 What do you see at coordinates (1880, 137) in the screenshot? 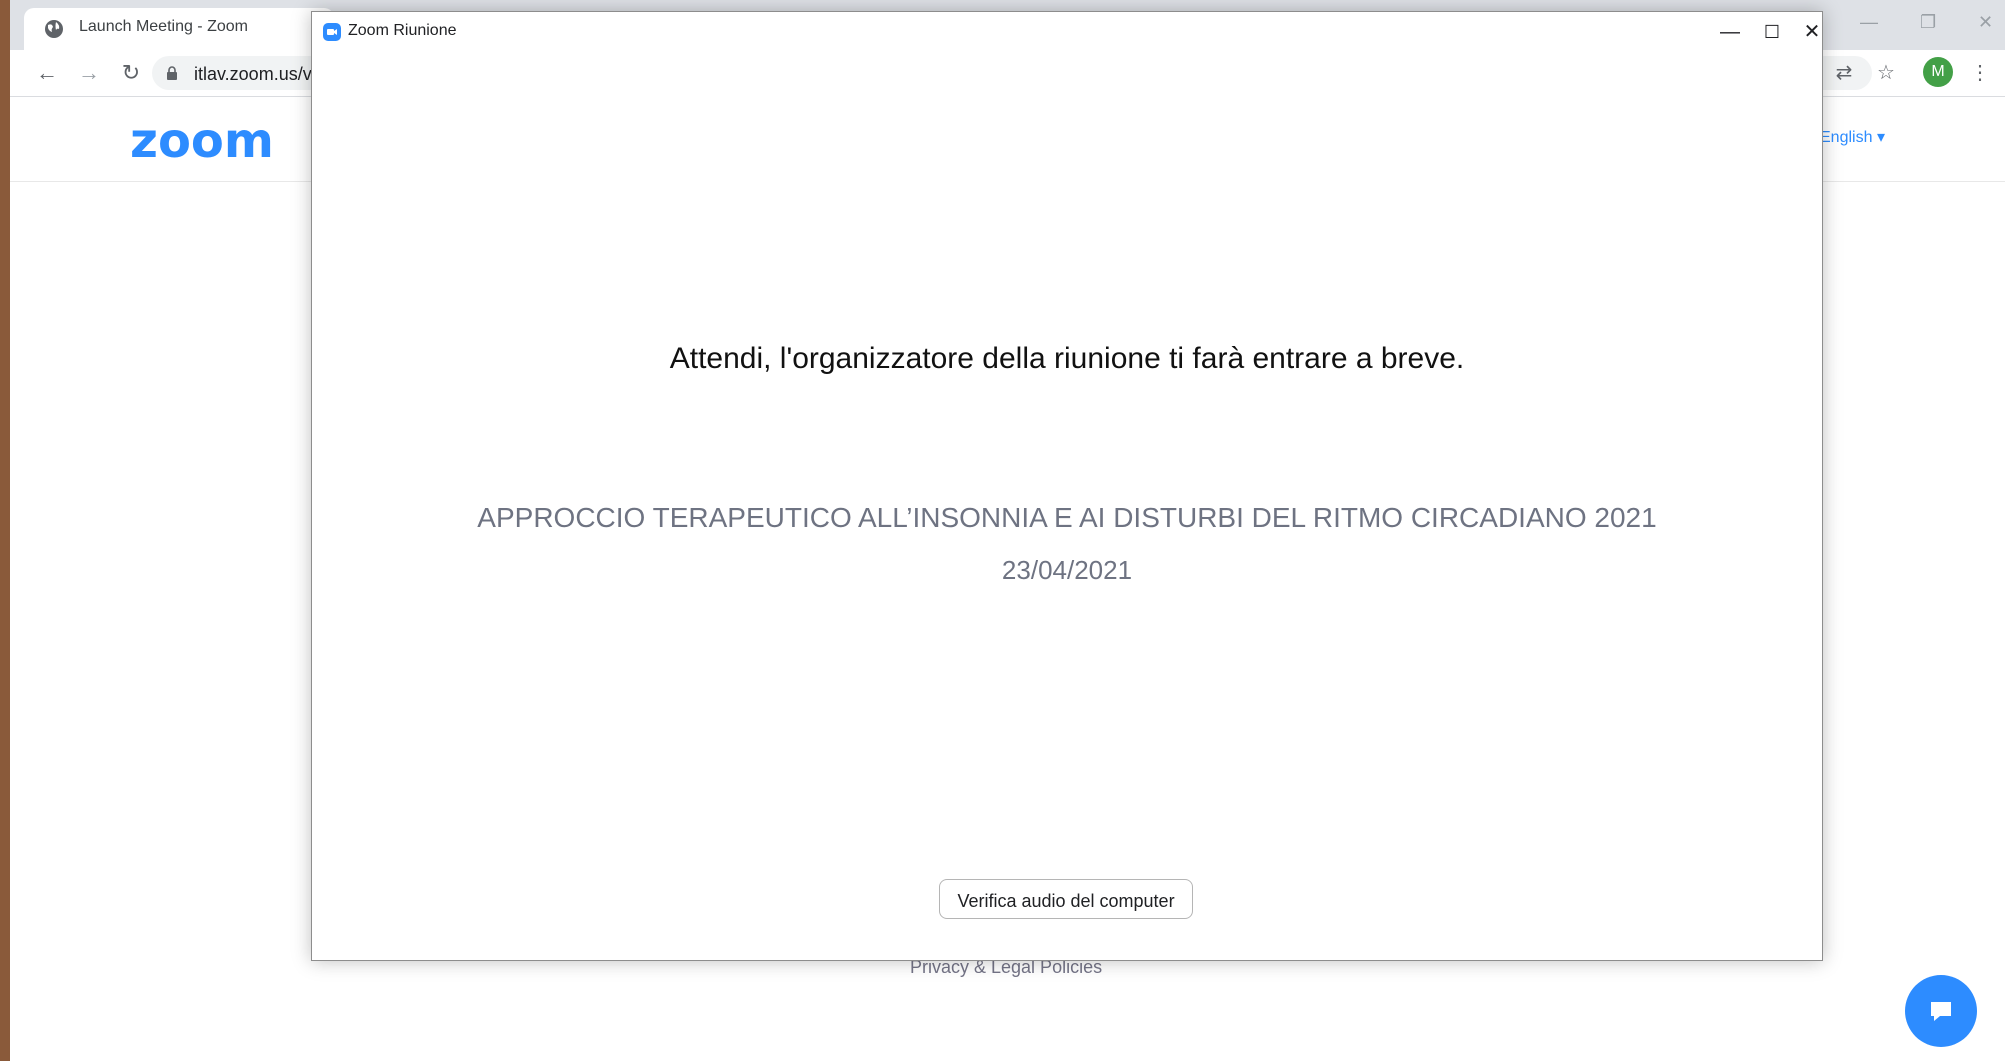
I see `caret-down-icon: ▾` at bounding box center [1880, 137].